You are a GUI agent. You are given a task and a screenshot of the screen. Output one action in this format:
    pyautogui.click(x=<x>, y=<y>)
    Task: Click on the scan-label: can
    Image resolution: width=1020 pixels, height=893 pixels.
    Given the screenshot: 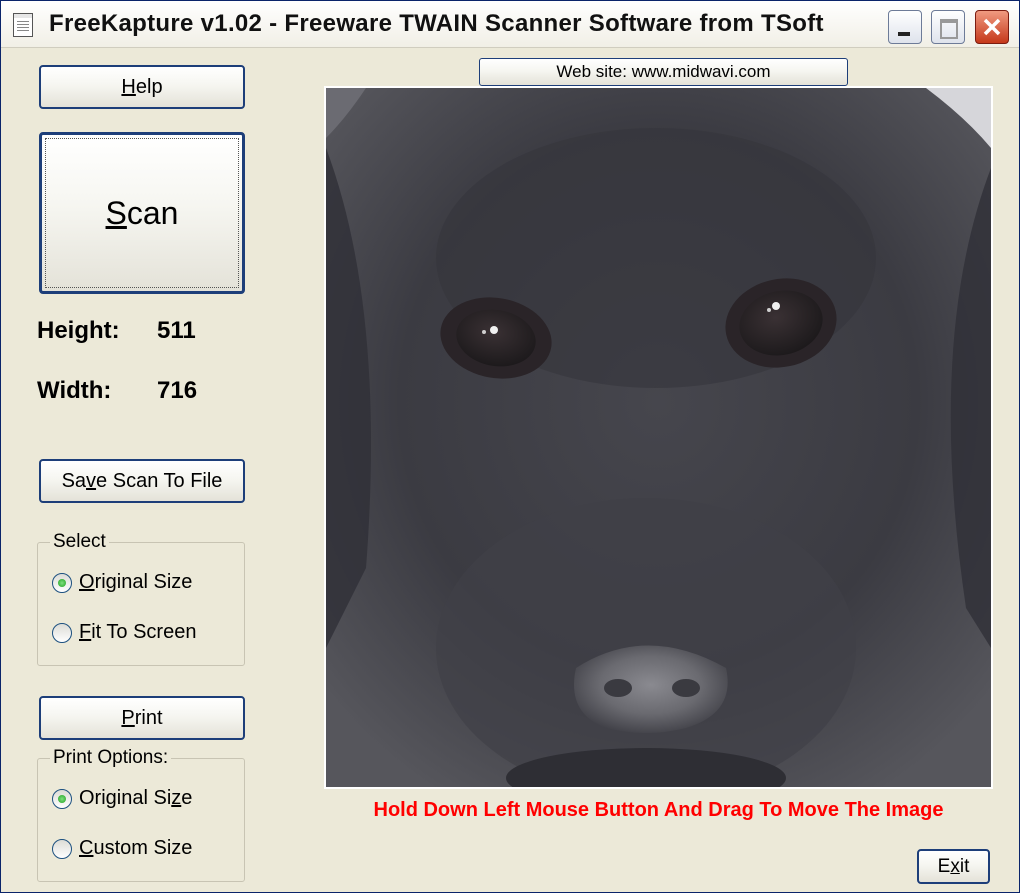 What is the action you would take?
    pyautogui.click(x=152, y=212)
    